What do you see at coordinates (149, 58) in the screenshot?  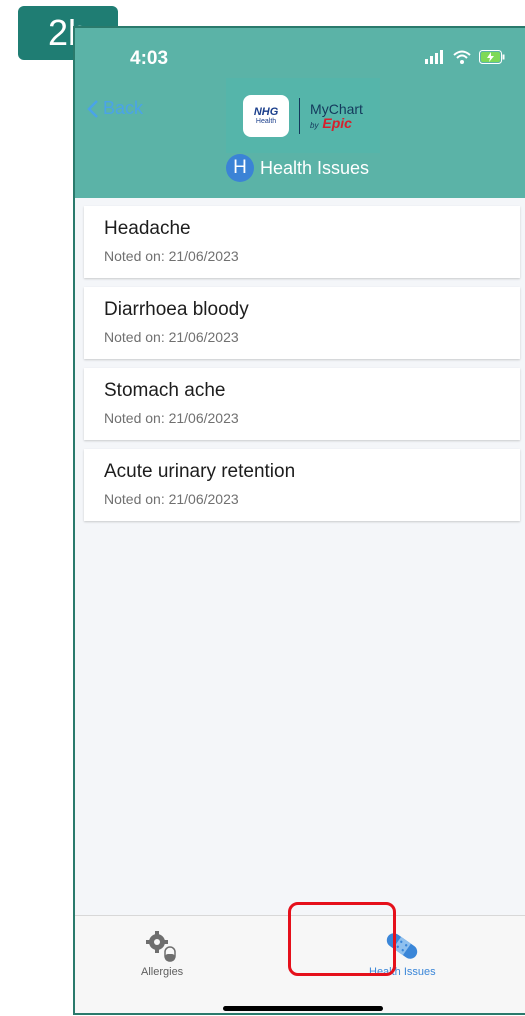 I see `status-time: 4:03` at bounding box center [149, 58].